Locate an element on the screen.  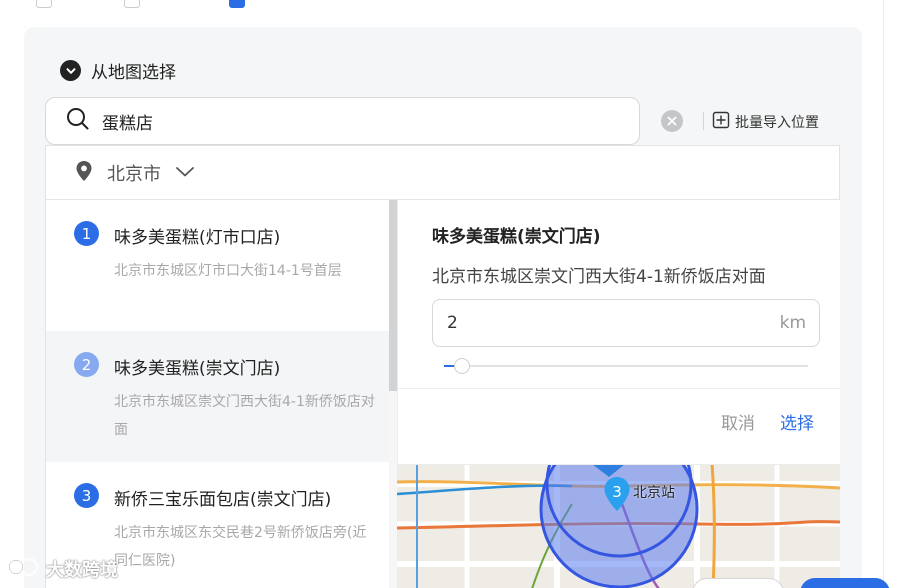
map-view: 3 北京站 is located at coordinates (618, 526).